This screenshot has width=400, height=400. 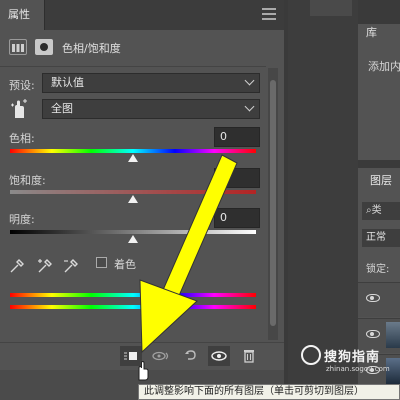 I want to click on tooltip: 此调整影响下面的所有图层（单击可剪切到图层）, so click(x=269, y=392).